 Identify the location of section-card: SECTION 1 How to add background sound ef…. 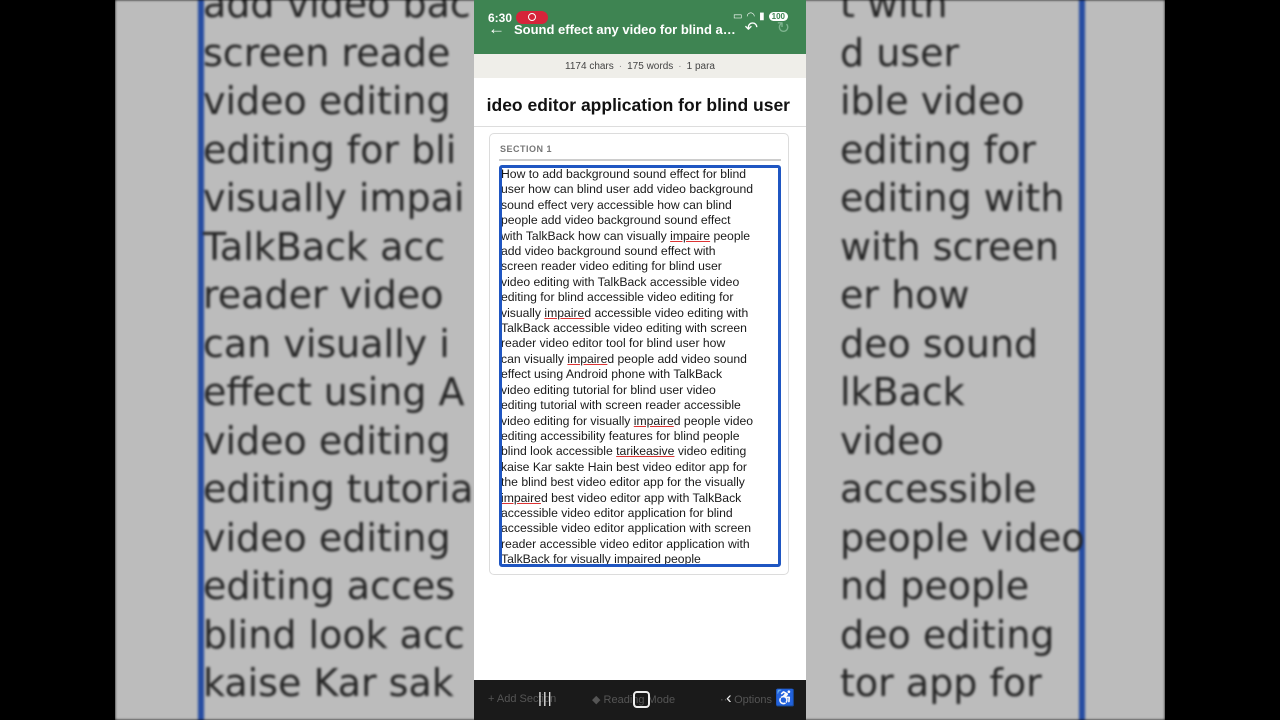
(639, 354).